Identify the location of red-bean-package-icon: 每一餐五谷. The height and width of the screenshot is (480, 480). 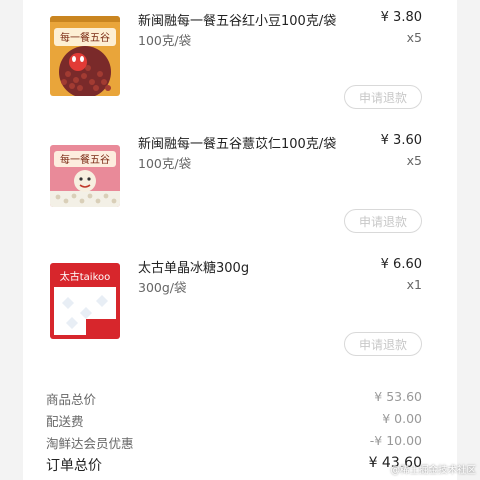
(85, 56).